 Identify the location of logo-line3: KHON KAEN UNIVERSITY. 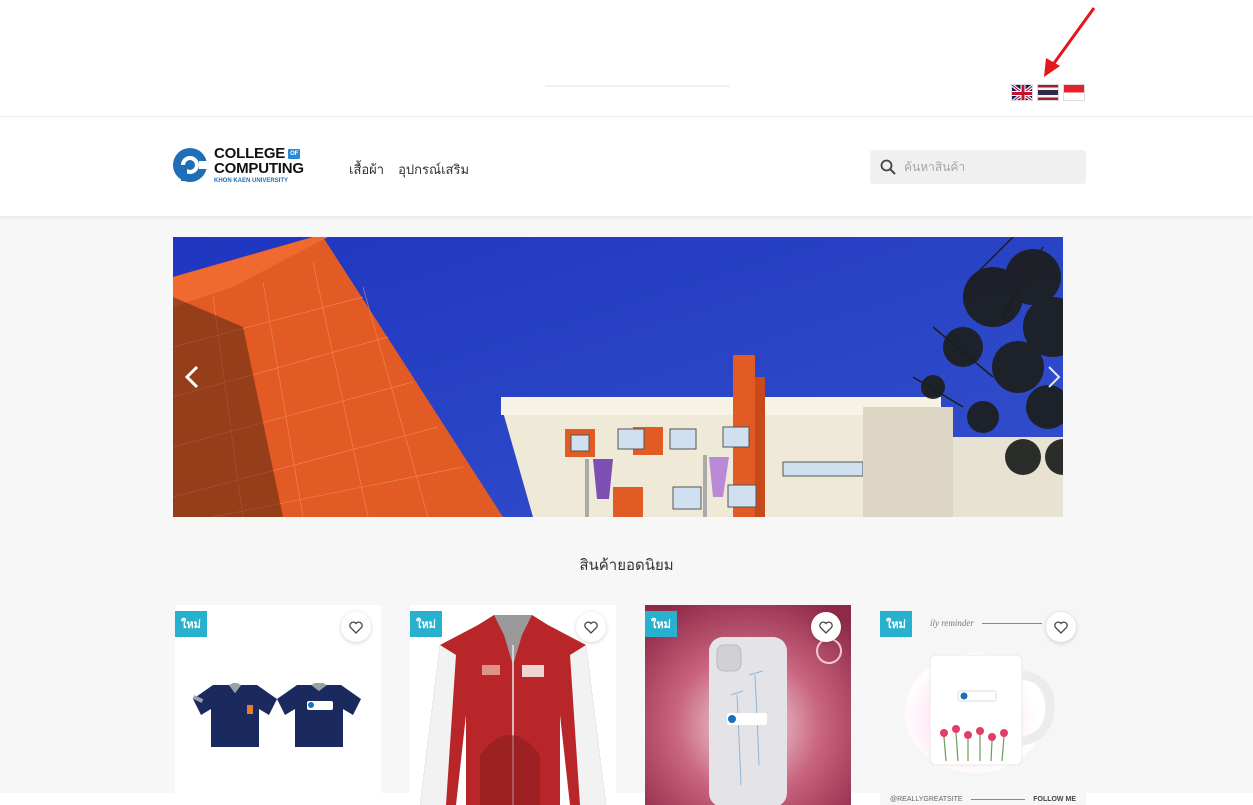
(251, 181).